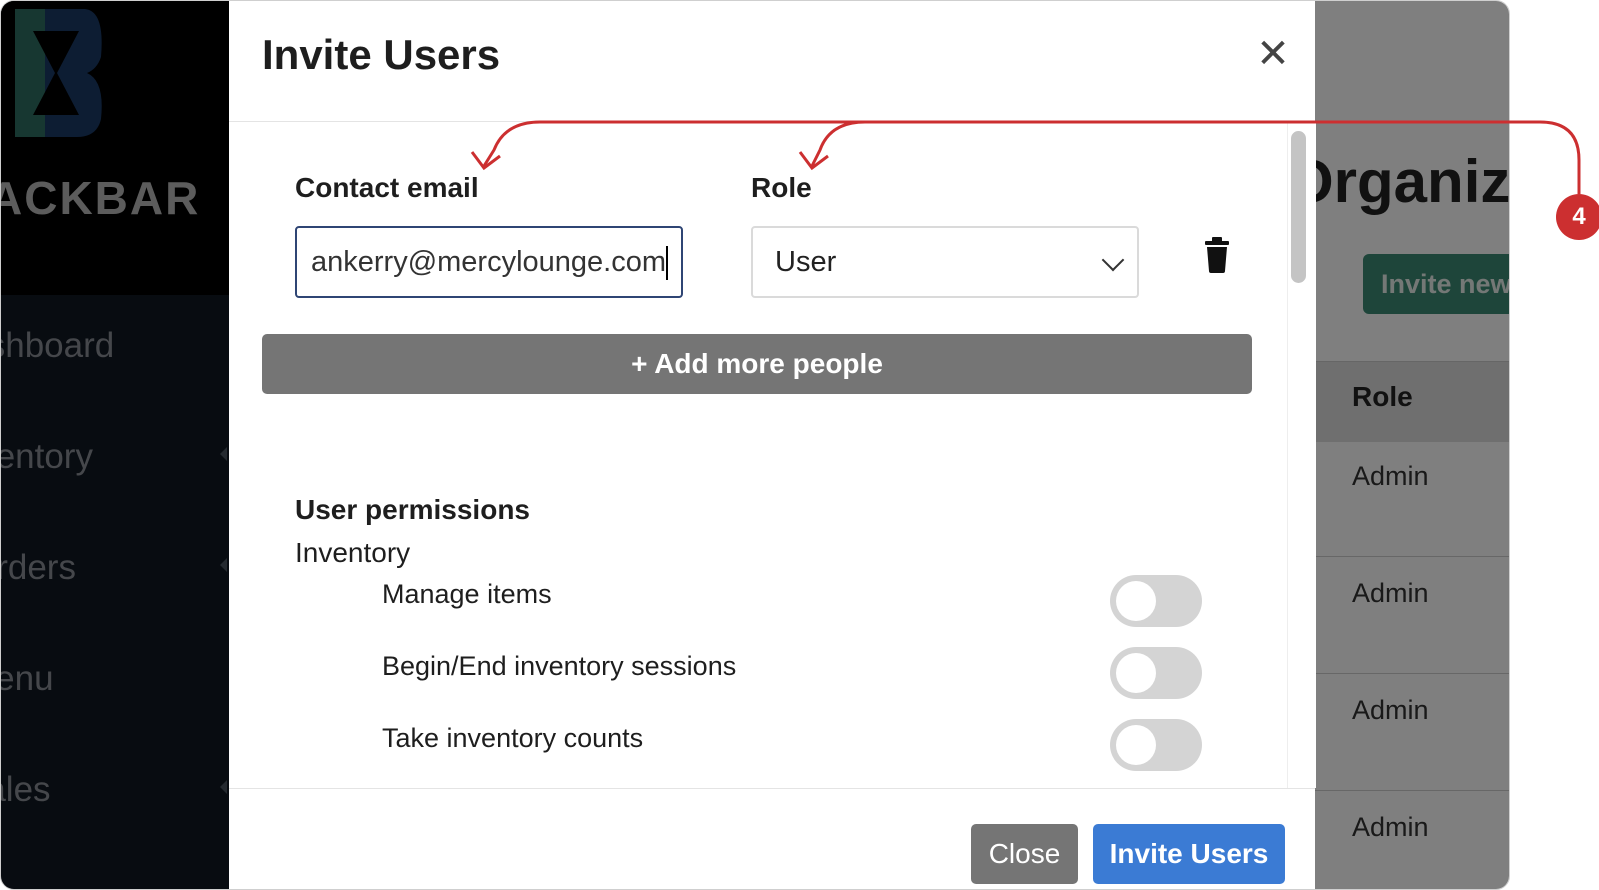 This screenshot has width=1599, height=890. Describe the element at coordinates (945, 262) in the screenshot. I see `role-select: User` at that location.